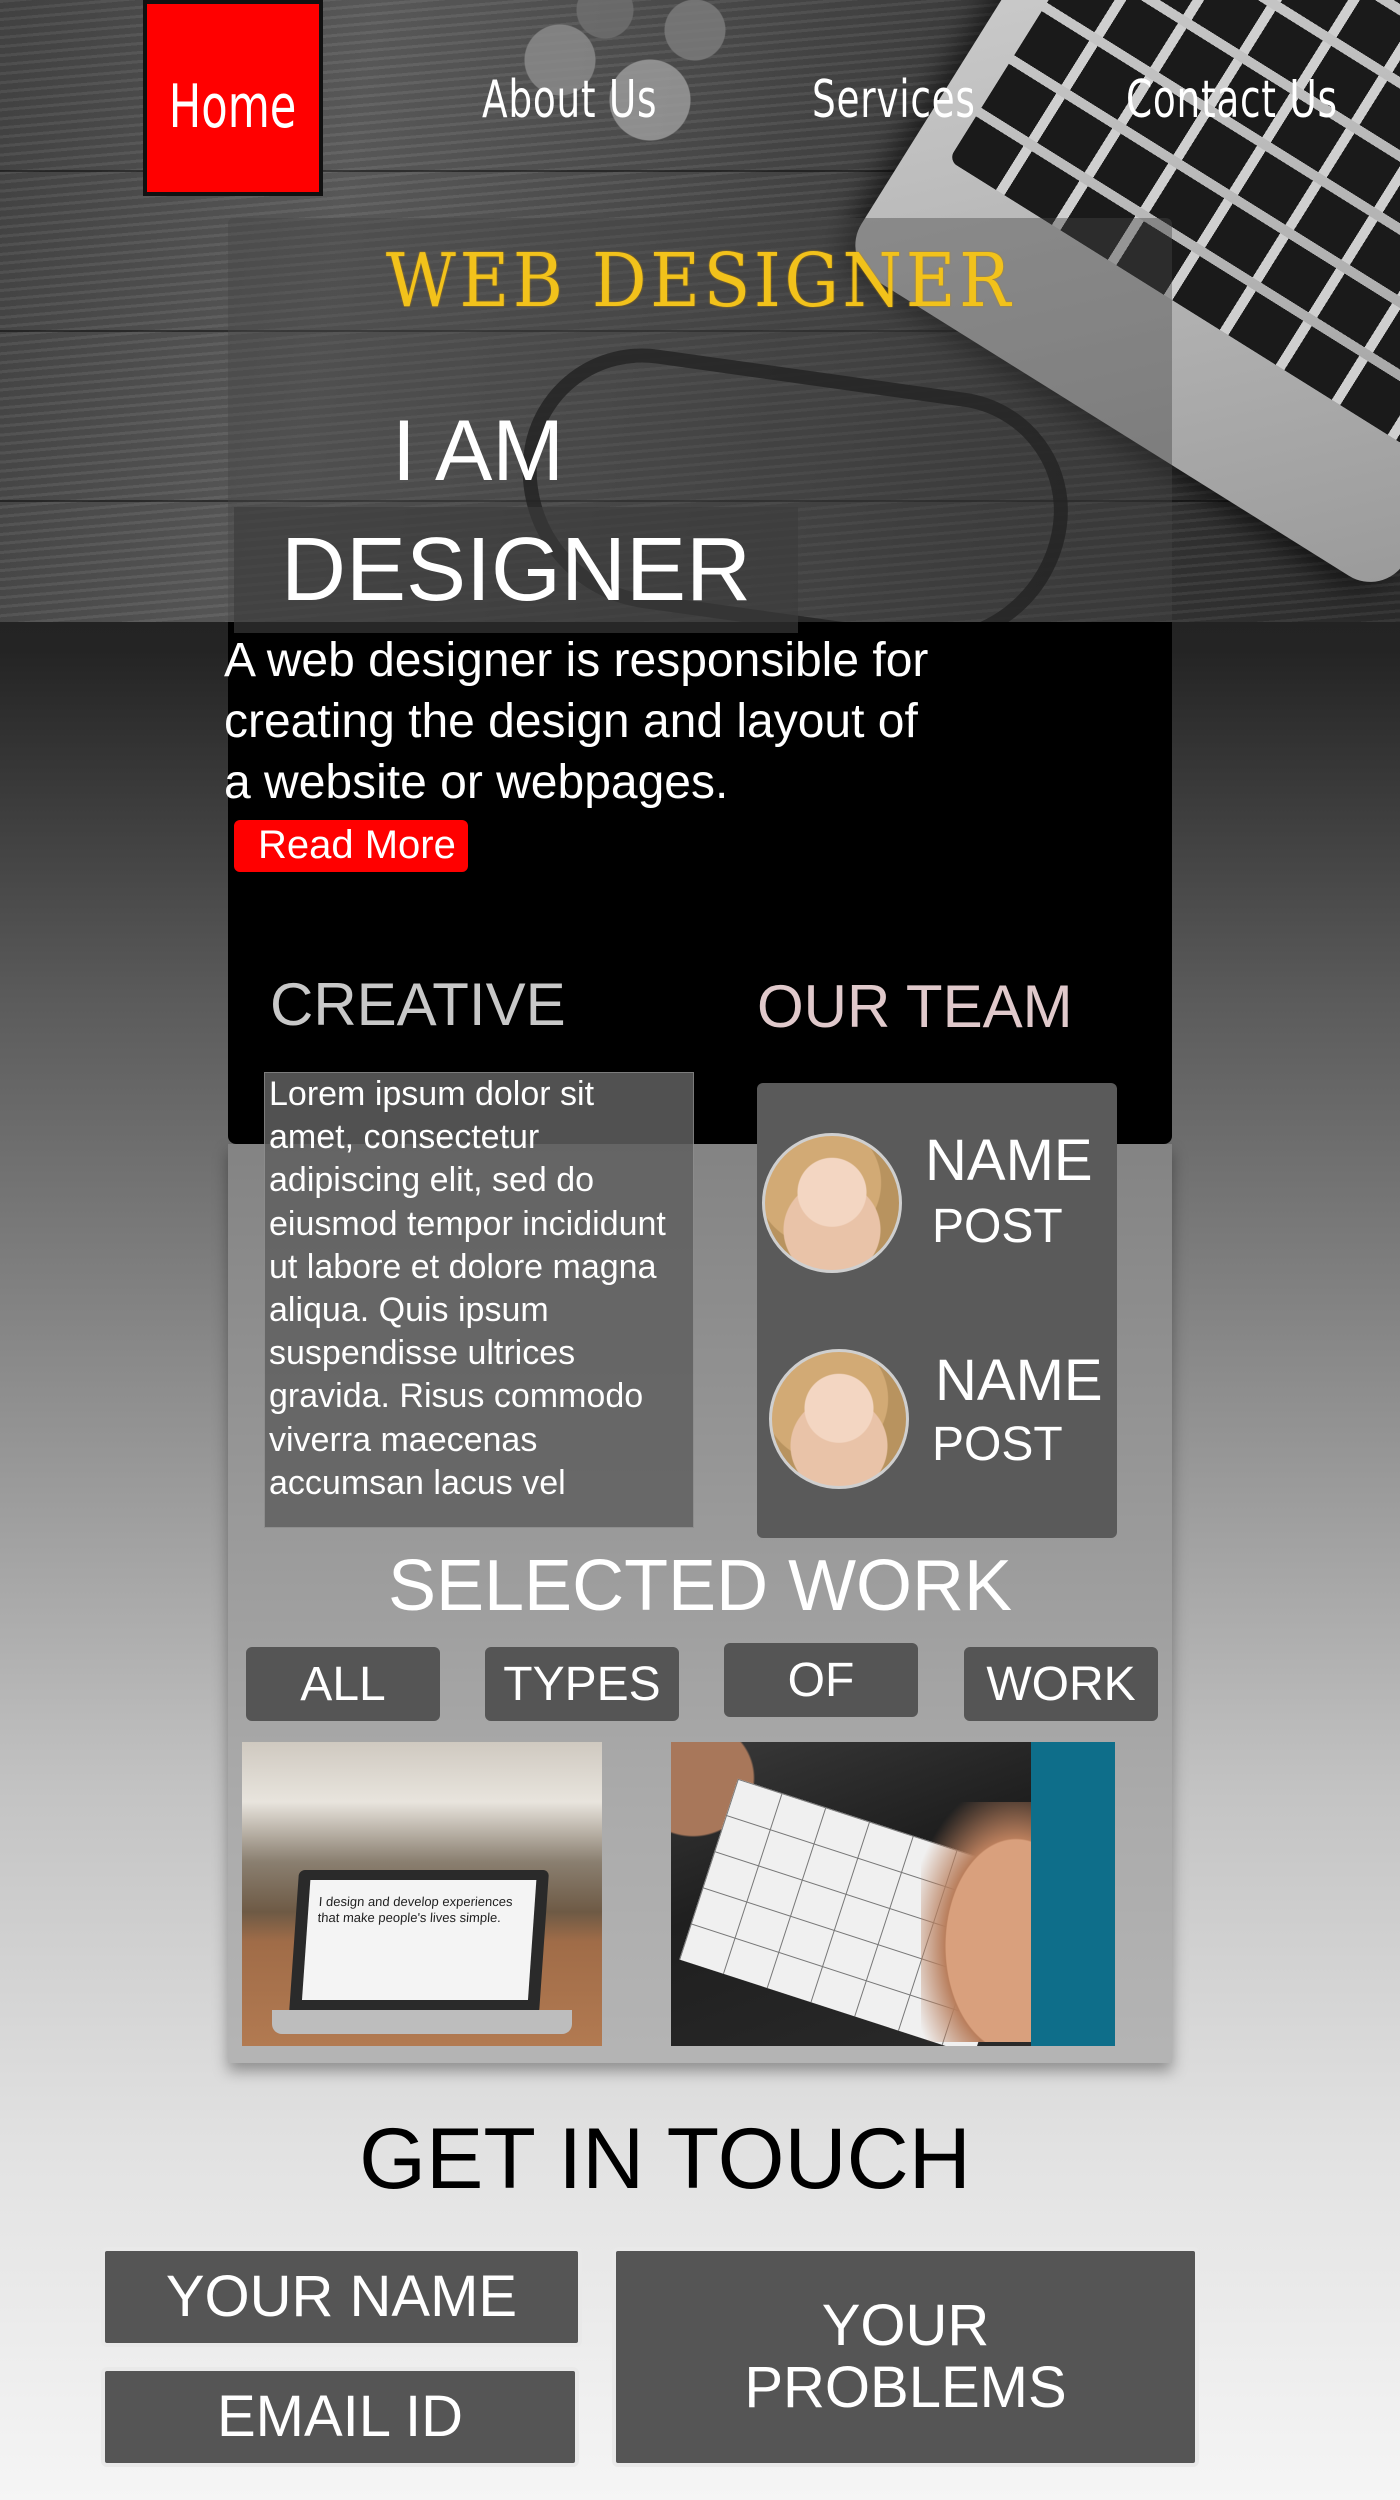 Image resolution: width=1400 pixels, height=2500 pixels. I want to click on nav-item-home: Home, so click(233, 98).